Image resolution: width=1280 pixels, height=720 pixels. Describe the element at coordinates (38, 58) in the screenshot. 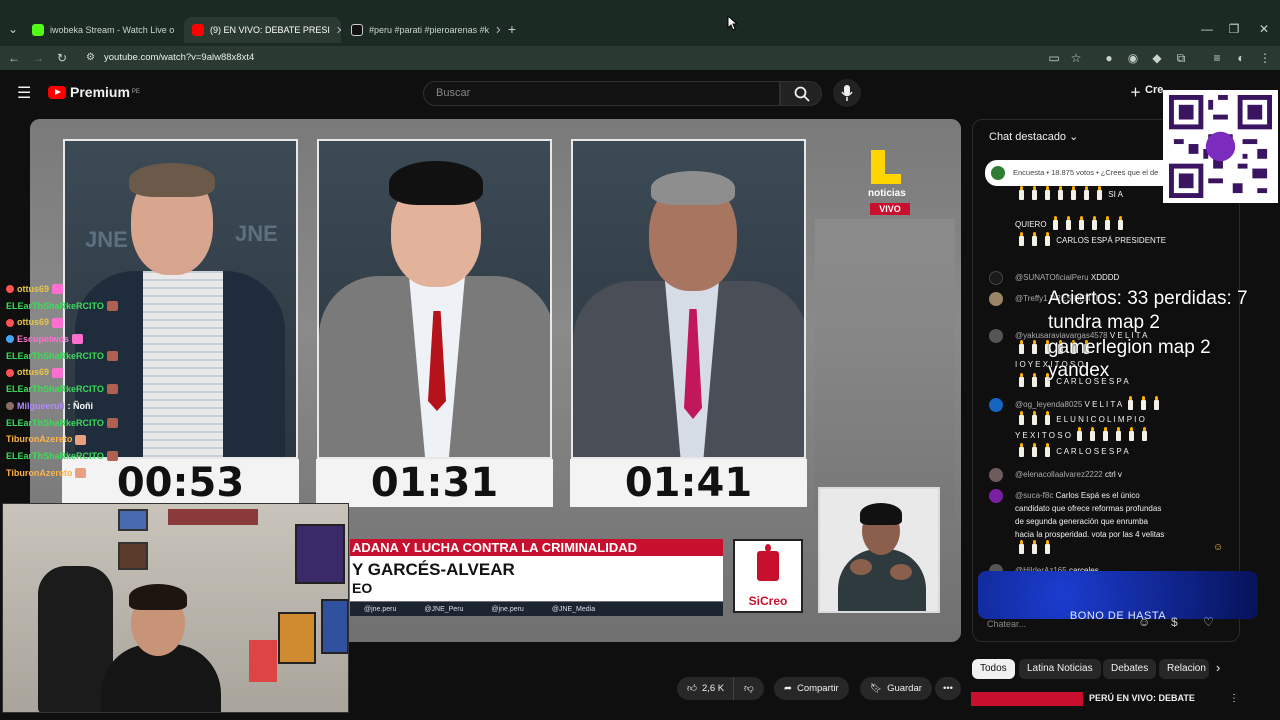

I see `forward-icon: →` at that location.